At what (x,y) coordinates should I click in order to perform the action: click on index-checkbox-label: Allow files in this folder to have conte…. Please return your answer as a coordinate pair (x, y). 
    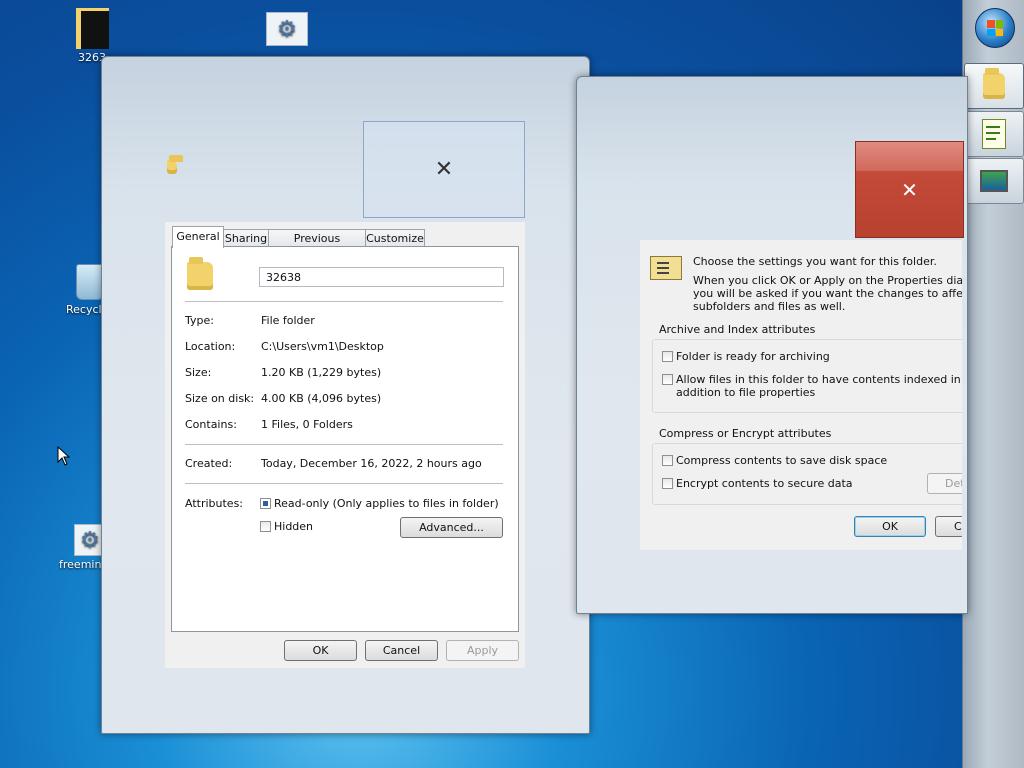
    Looking at the image, I should click on (819, 386).